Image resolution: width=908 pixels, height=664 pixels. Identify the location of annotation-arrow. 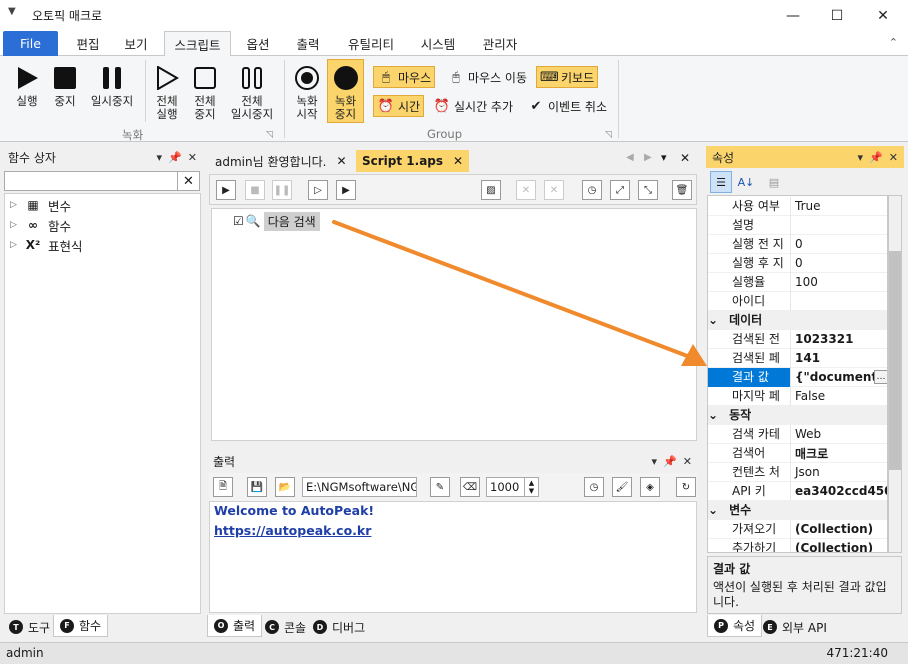
(519, 293).